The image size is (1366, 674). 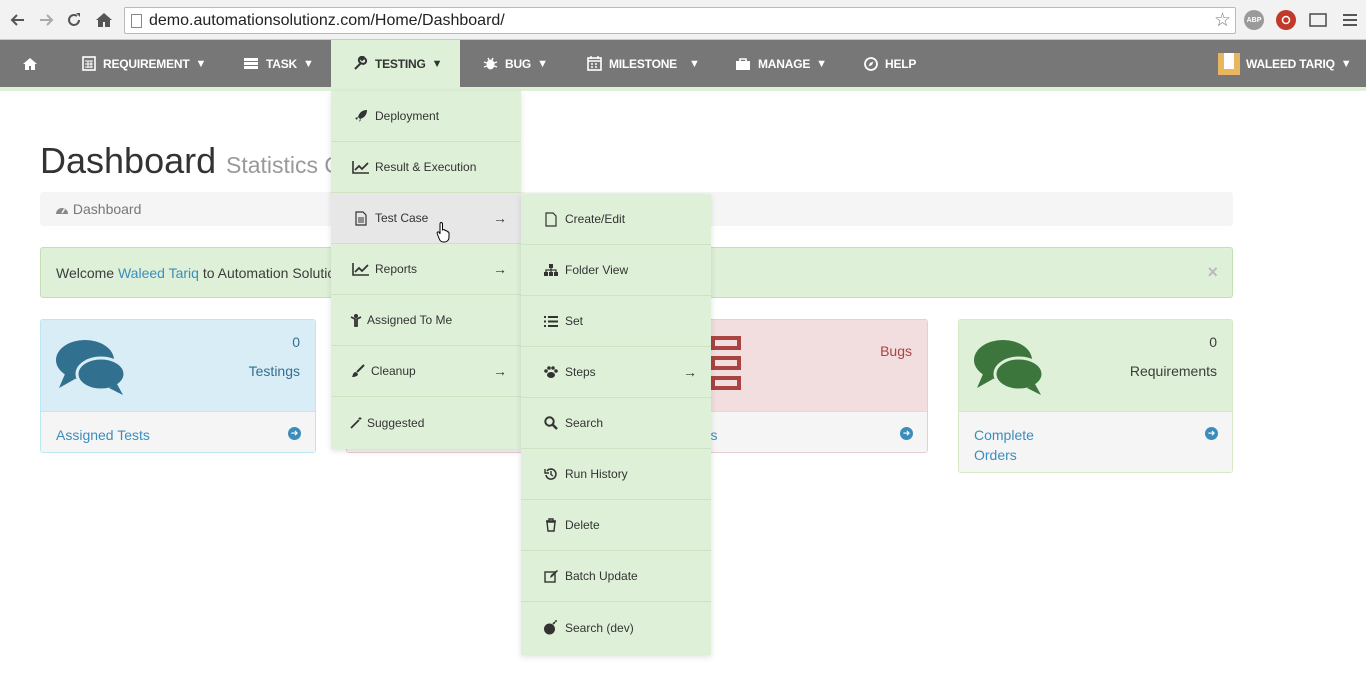 What do you see at coordinates (551, 321) in the screenshot?
I see `list-icon` at bounding box center [551, 321].